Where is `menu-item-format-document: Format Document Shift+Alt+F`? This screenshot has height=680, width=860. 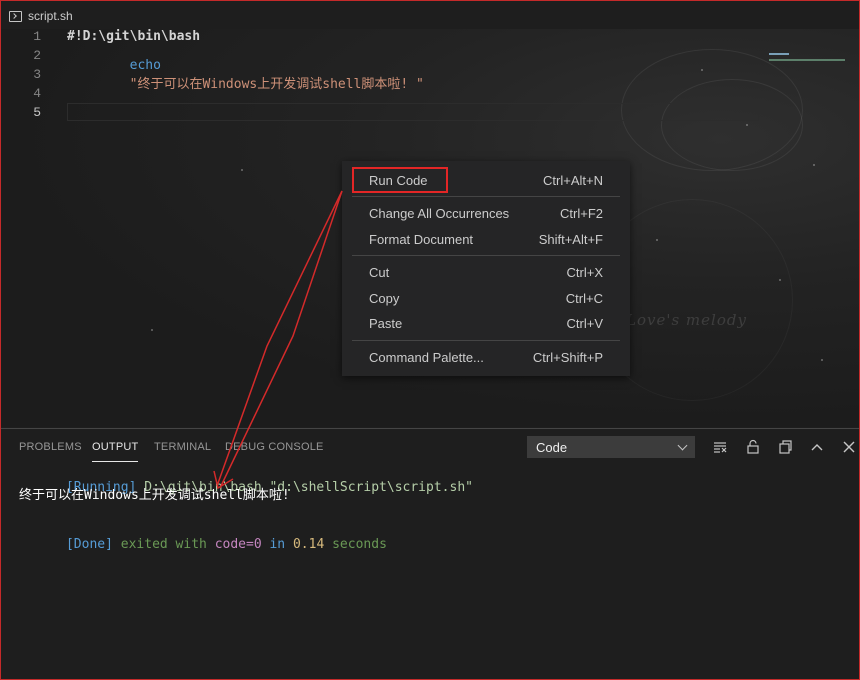 menu-item-format-document: Format Document Shift+Alt+F is located at coordinates (486, 240).